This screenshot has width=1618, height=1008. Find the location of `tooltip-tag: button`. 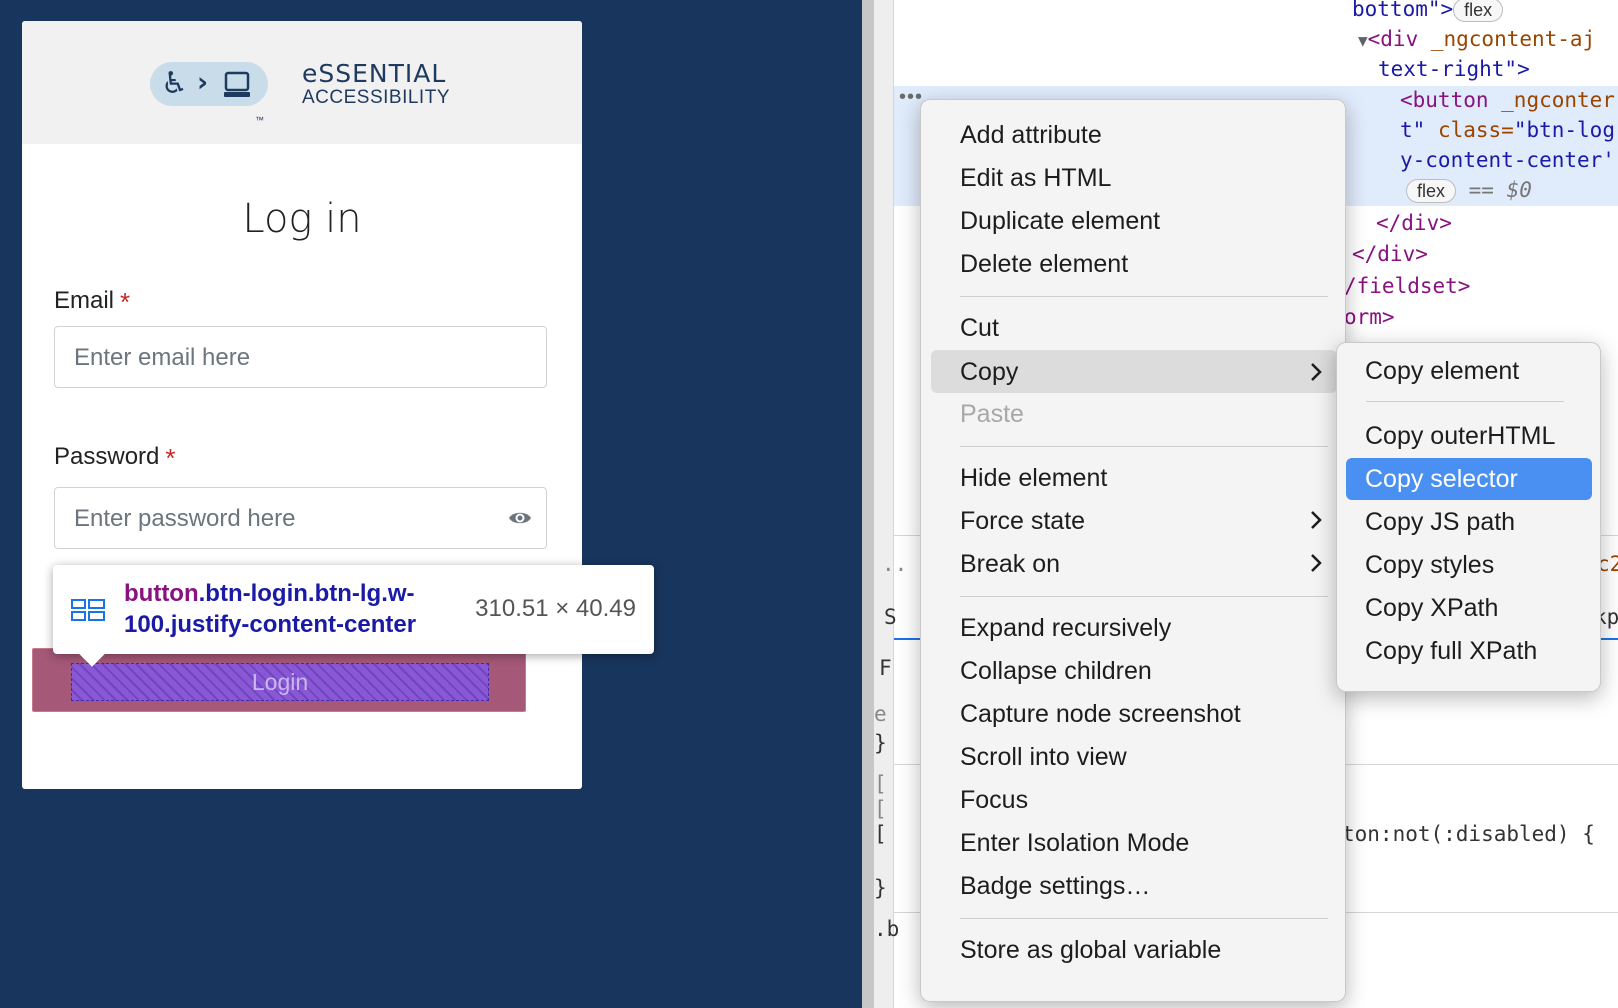

tooltip-tag: button is located at coordinates (161, 593).